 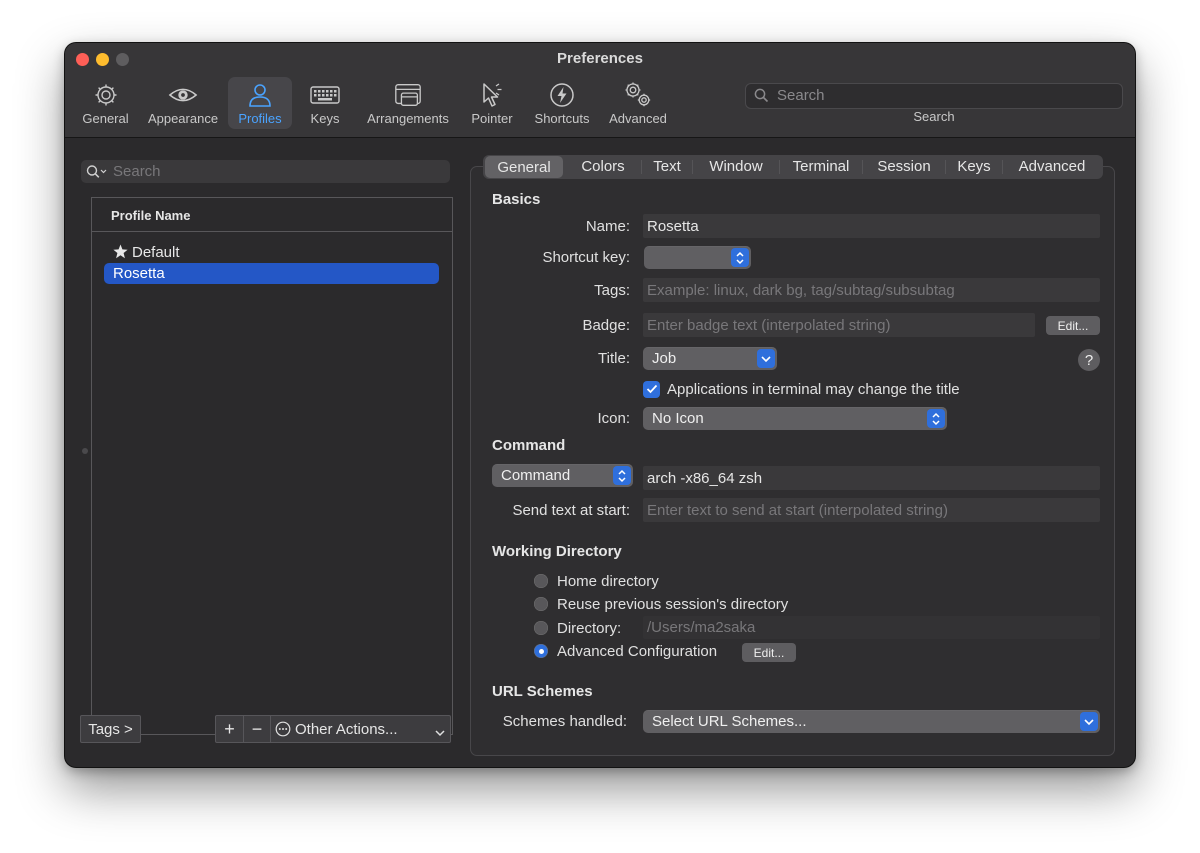 I want to click on tab-session: Session, so click(x=904, y=166).